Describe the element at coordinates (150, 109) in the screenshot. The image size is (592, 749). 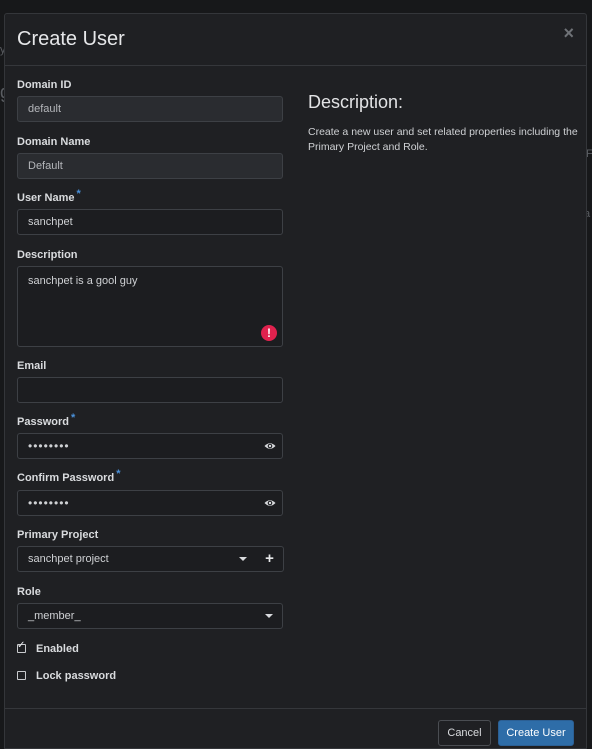
I see `domain-id-field: default` at that location.